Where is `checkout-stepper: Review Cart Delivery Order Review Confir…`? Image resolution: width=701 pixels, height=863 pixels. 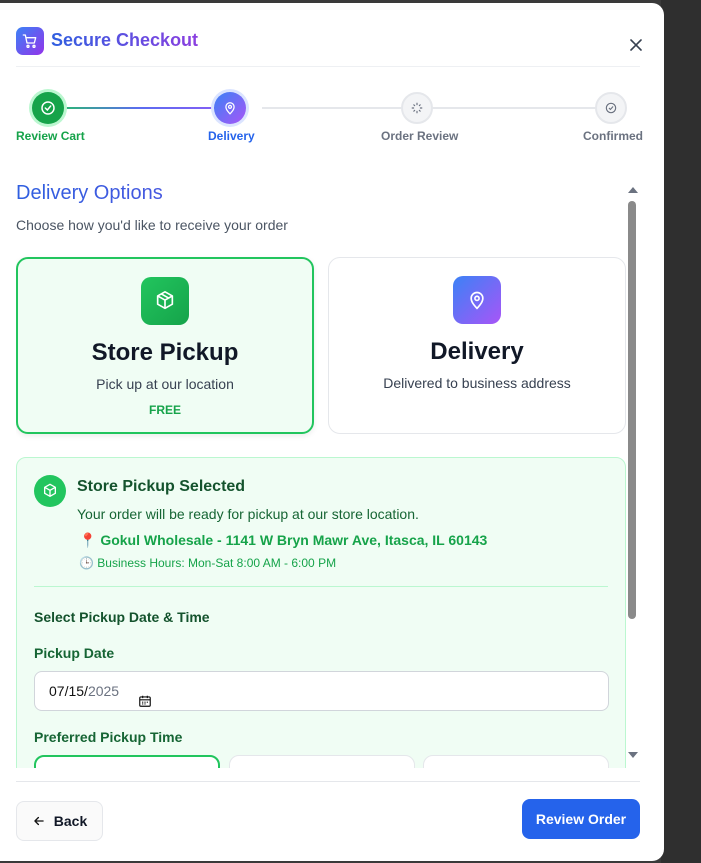 checkout-stepper: Review Cart Delivery Order Review Confir… is located at coordinates (329, 118).